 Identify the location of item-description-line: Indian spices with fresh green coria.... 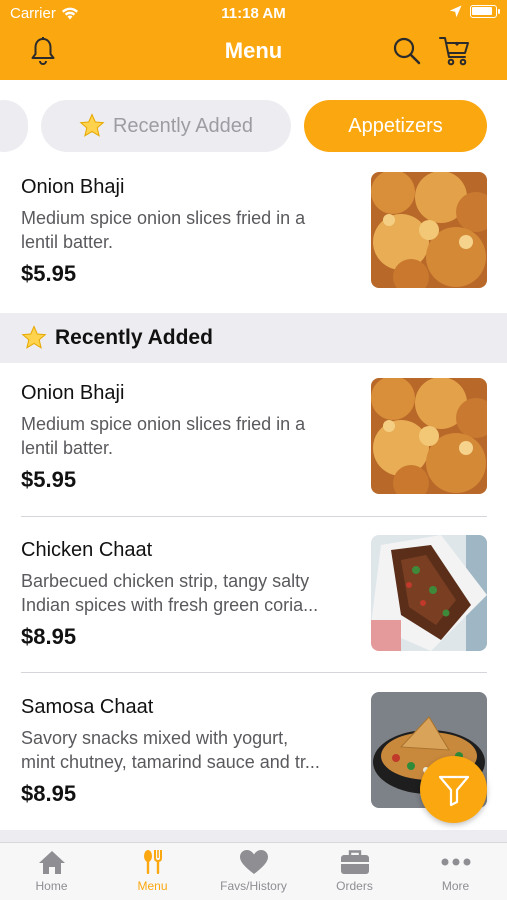
(170, 605).